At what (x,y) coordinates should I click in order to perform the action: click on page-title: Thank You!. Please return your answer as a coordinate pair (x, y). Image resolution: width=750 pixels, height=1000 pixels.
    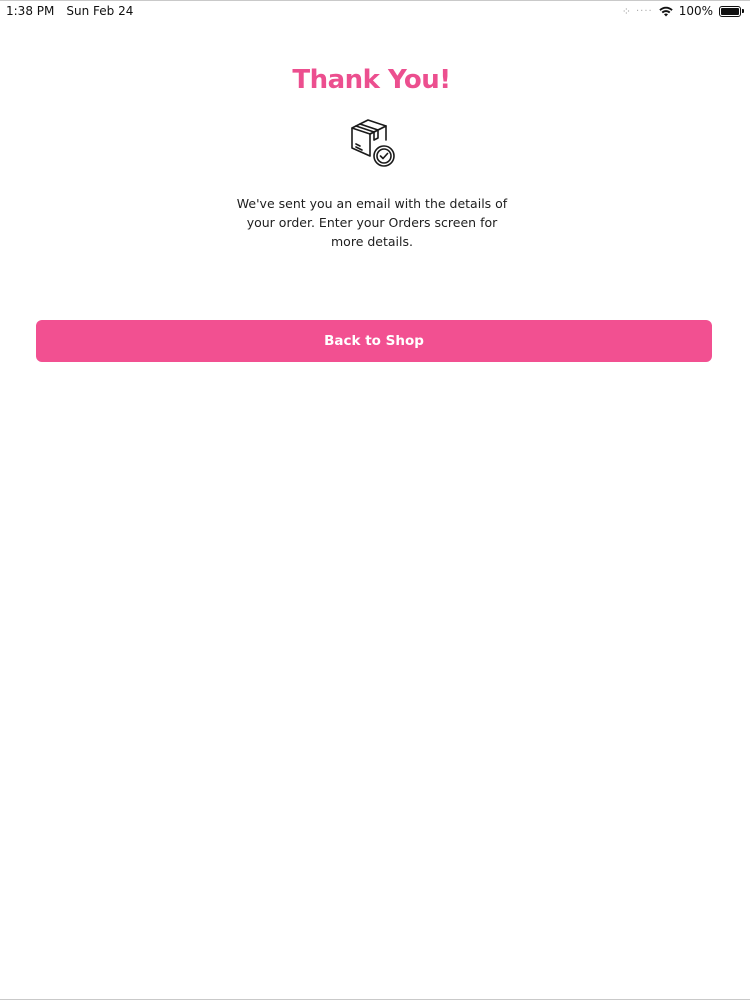
    Looking at the image, I should click on (371, 80).